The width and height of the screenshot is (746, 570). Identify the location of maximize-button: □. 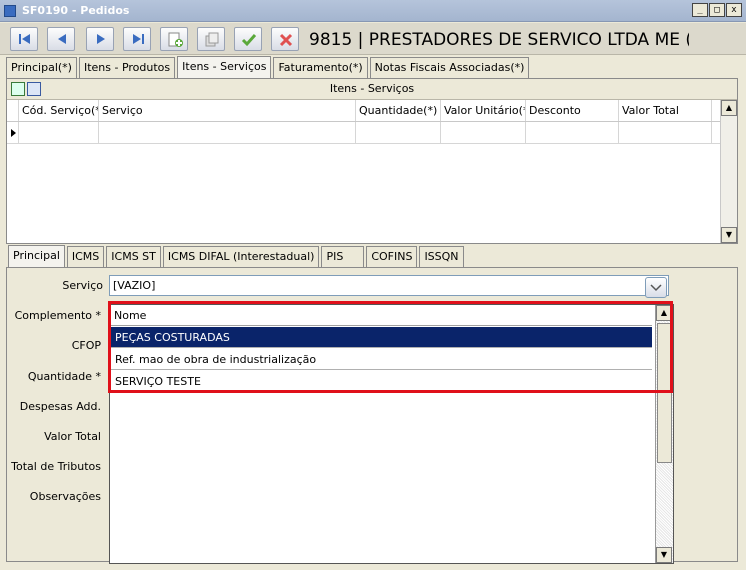
(717, 10).